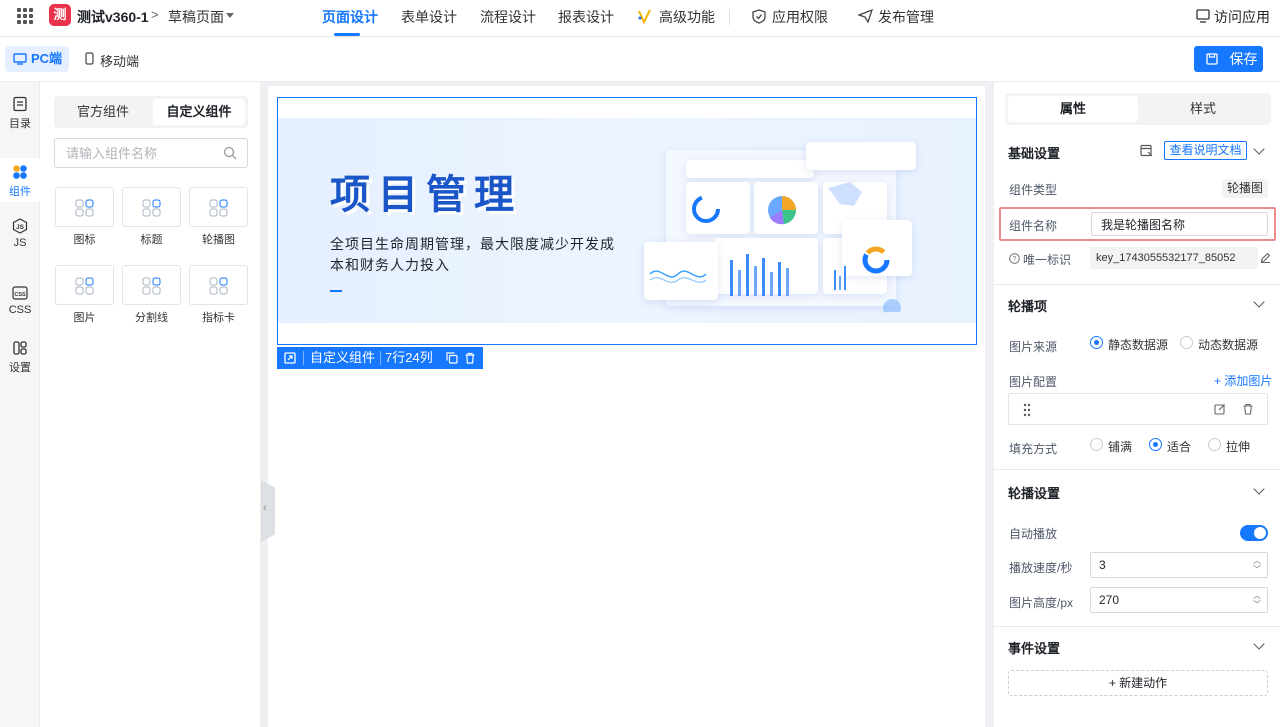  I want to click on svg-text: CSS, so click(20, 295).